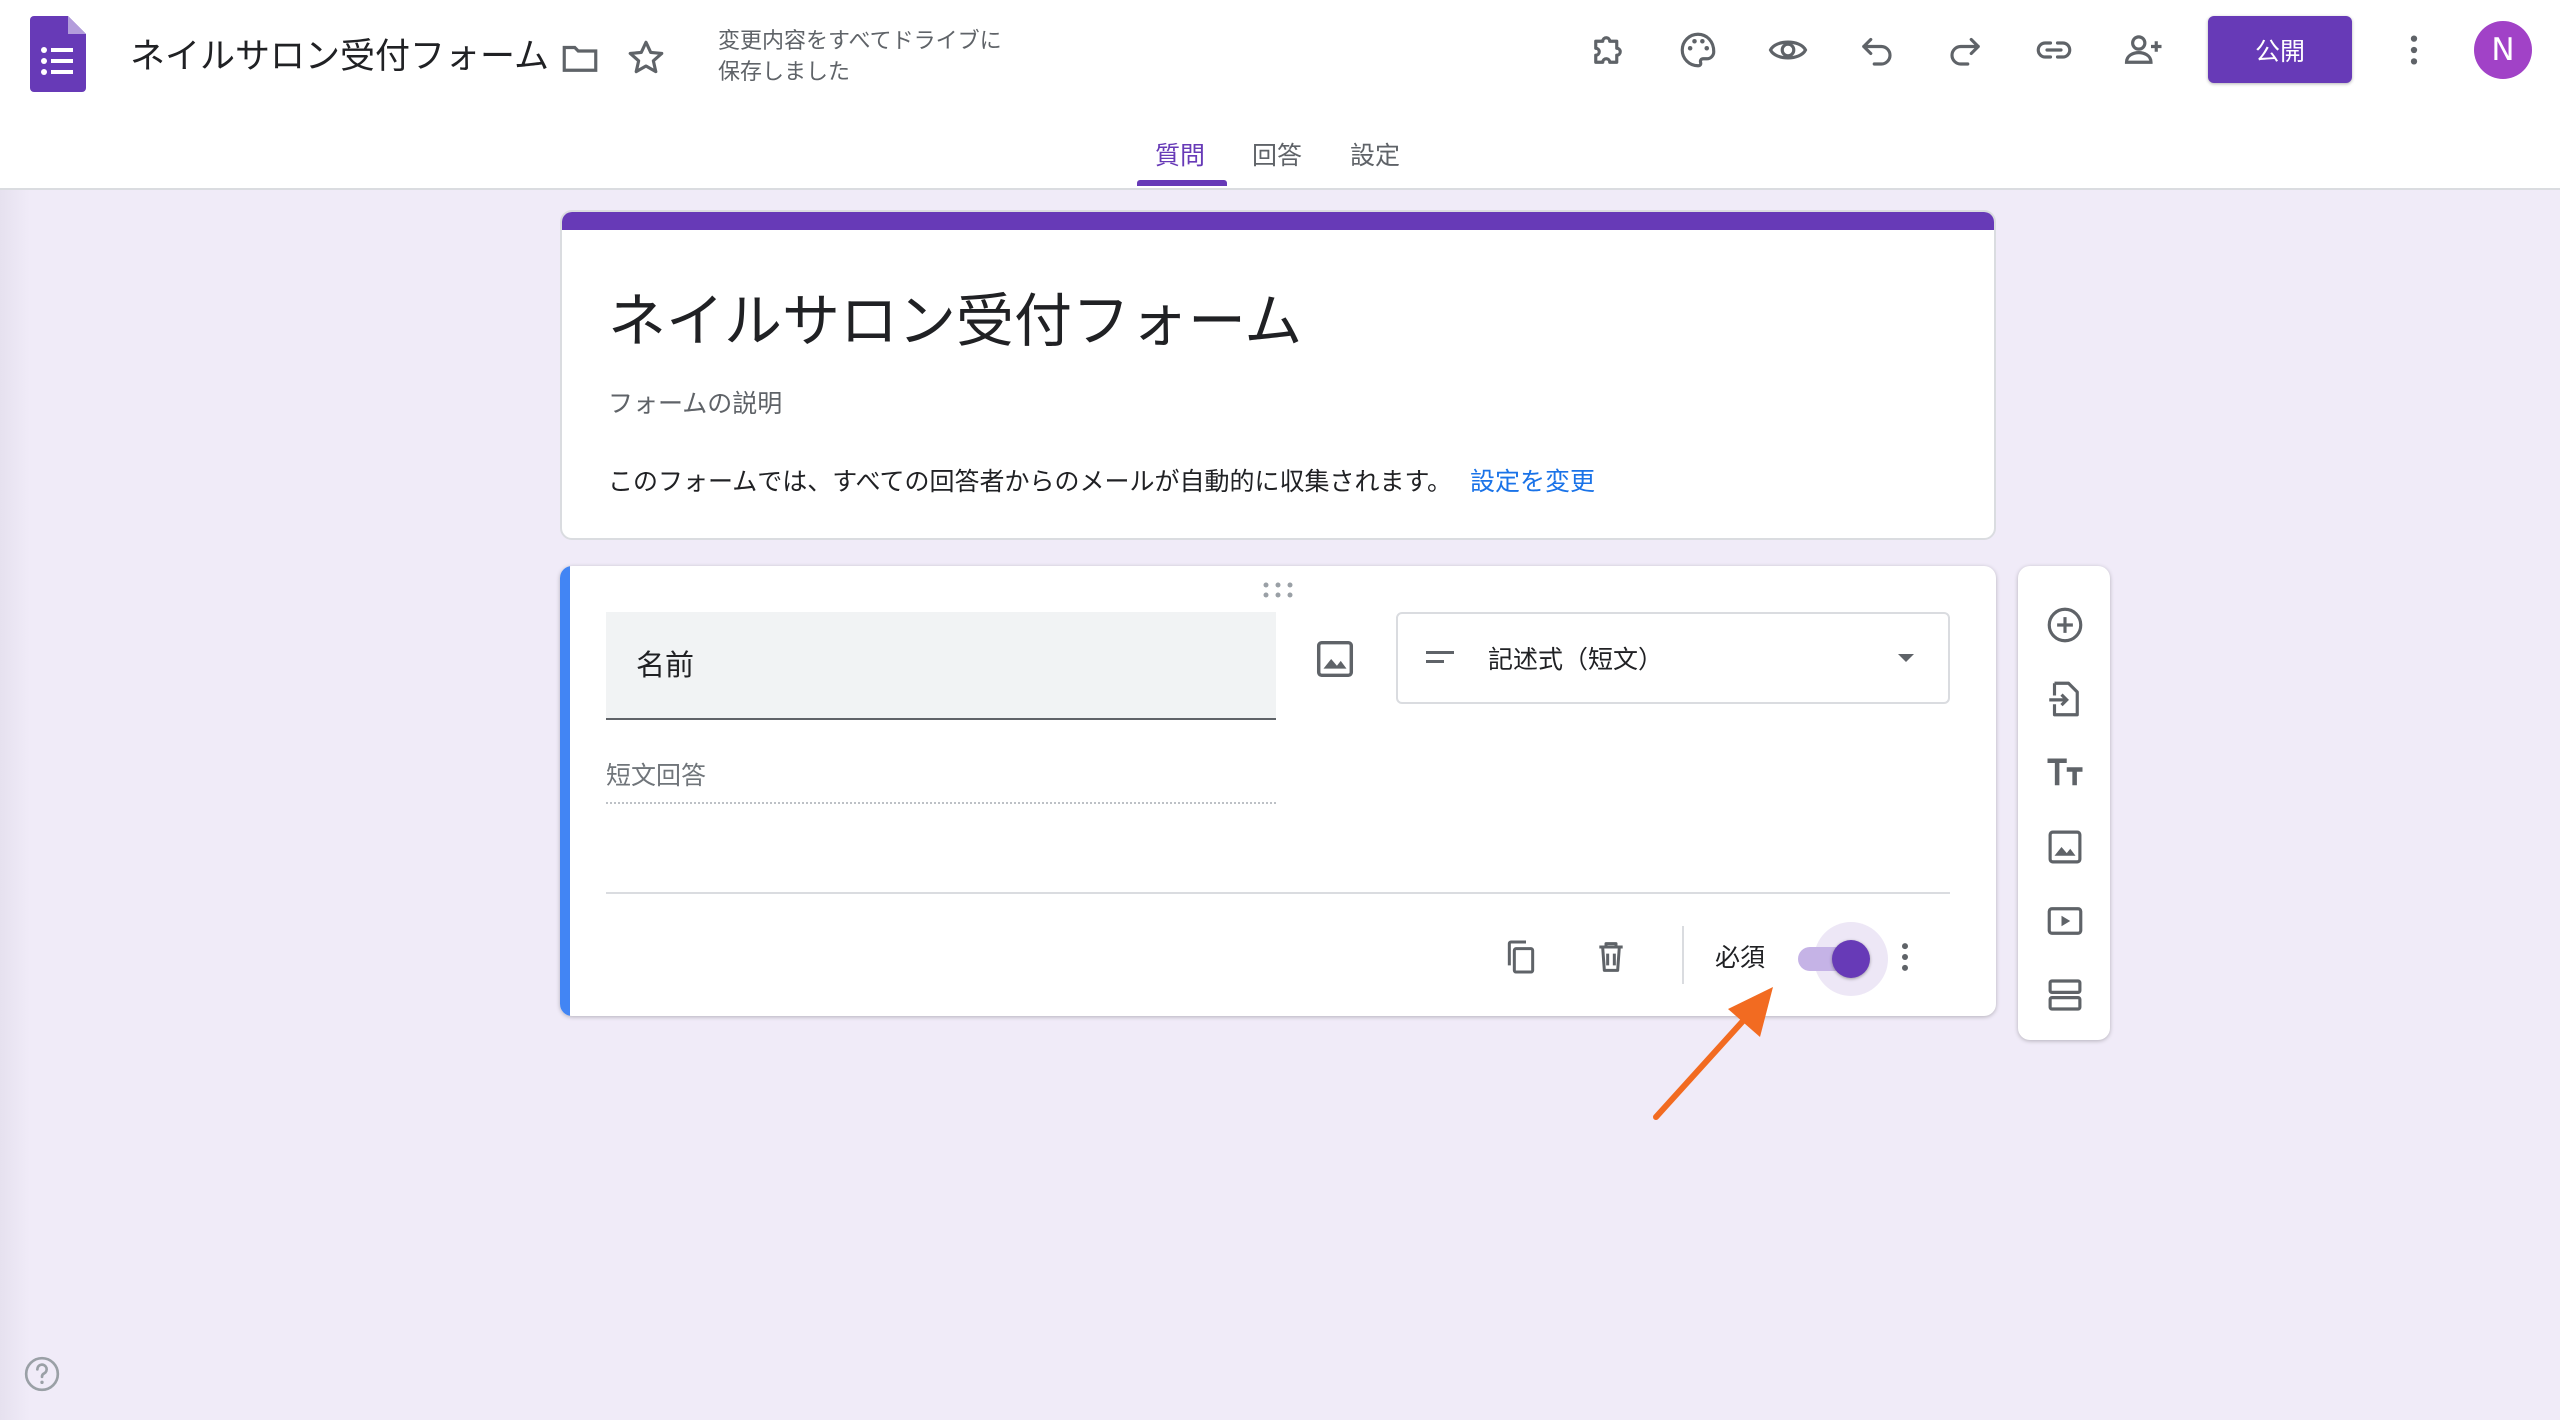 Image resolution: width=2560 pixels, height=1420 pixels. I want to click on save-status-line1: 変更内容をすべてドライブに, so click(860, 41).